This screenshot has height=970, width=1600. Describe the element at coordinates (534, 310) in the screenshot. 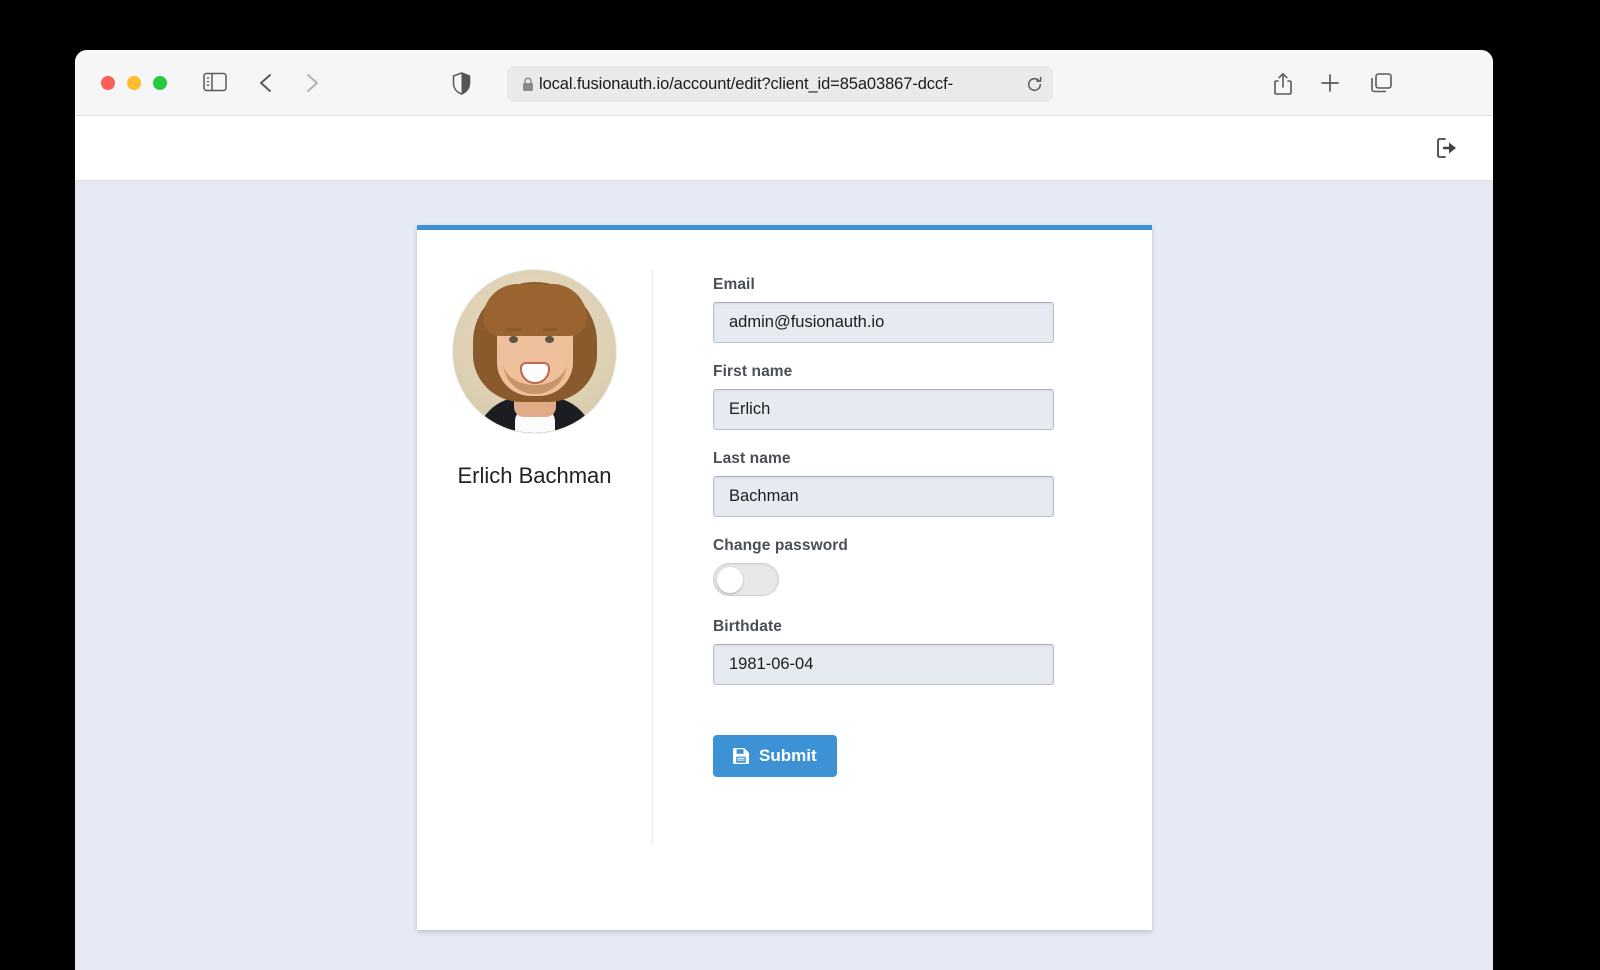

I see `avatar-hair-top` at that location.